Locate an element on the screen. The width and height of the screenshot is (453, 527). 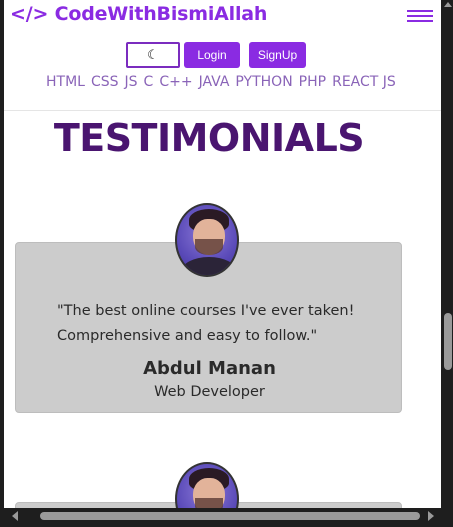
horizontal-scroll-thumb is located at coordinates (230, 516).